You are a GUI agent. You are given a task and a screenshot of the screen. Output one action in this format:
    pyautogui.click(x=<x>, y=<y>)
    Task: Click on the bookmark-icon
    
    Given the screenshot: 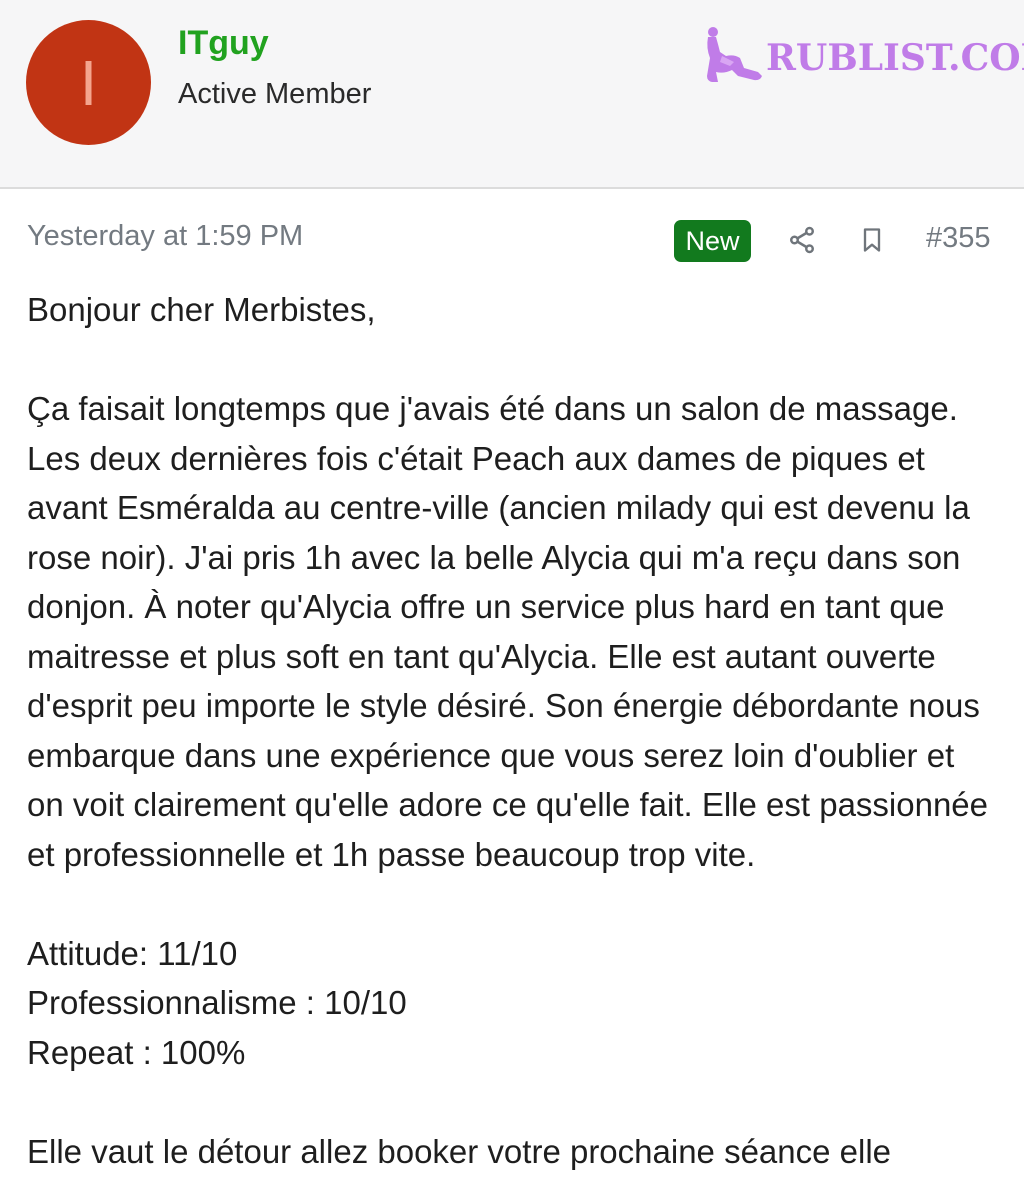 What is the action you would take?
    pyautogui.click(x=872, y=240)
    